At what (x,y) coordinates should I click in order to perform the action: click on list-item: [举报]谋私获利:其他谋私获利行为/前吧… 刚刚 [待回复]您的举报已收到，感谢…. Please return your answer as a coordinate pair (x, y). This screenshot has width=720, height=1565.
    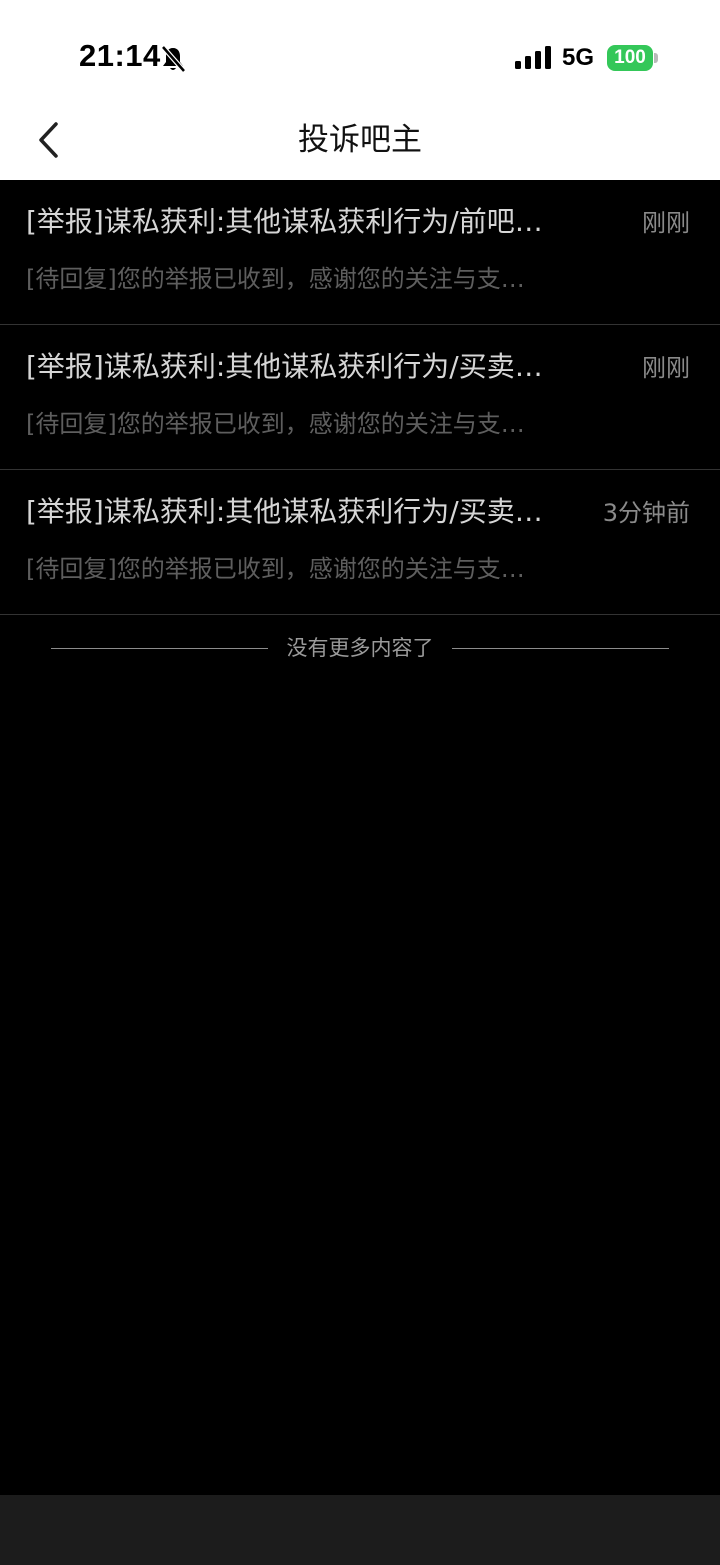
    Looking at the image, I should click on (360, 252).